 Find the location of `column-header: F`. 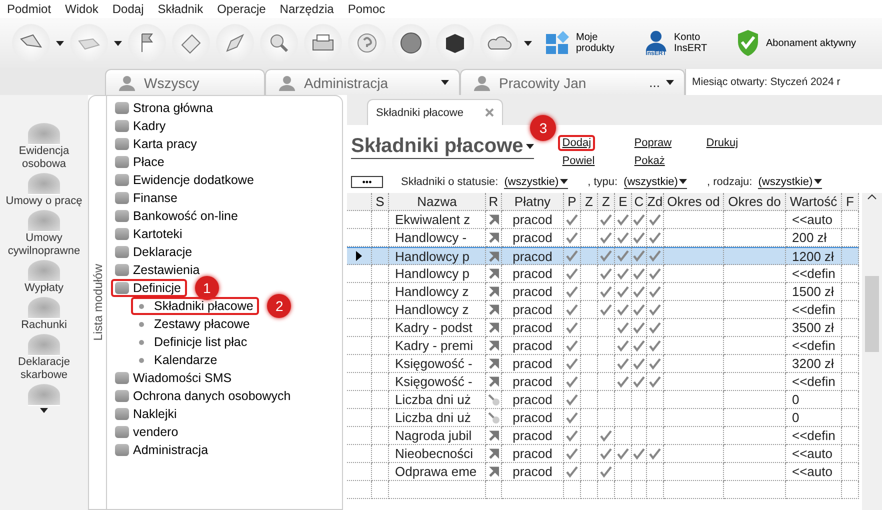

column-header: F is located at coordinates (850, 202).